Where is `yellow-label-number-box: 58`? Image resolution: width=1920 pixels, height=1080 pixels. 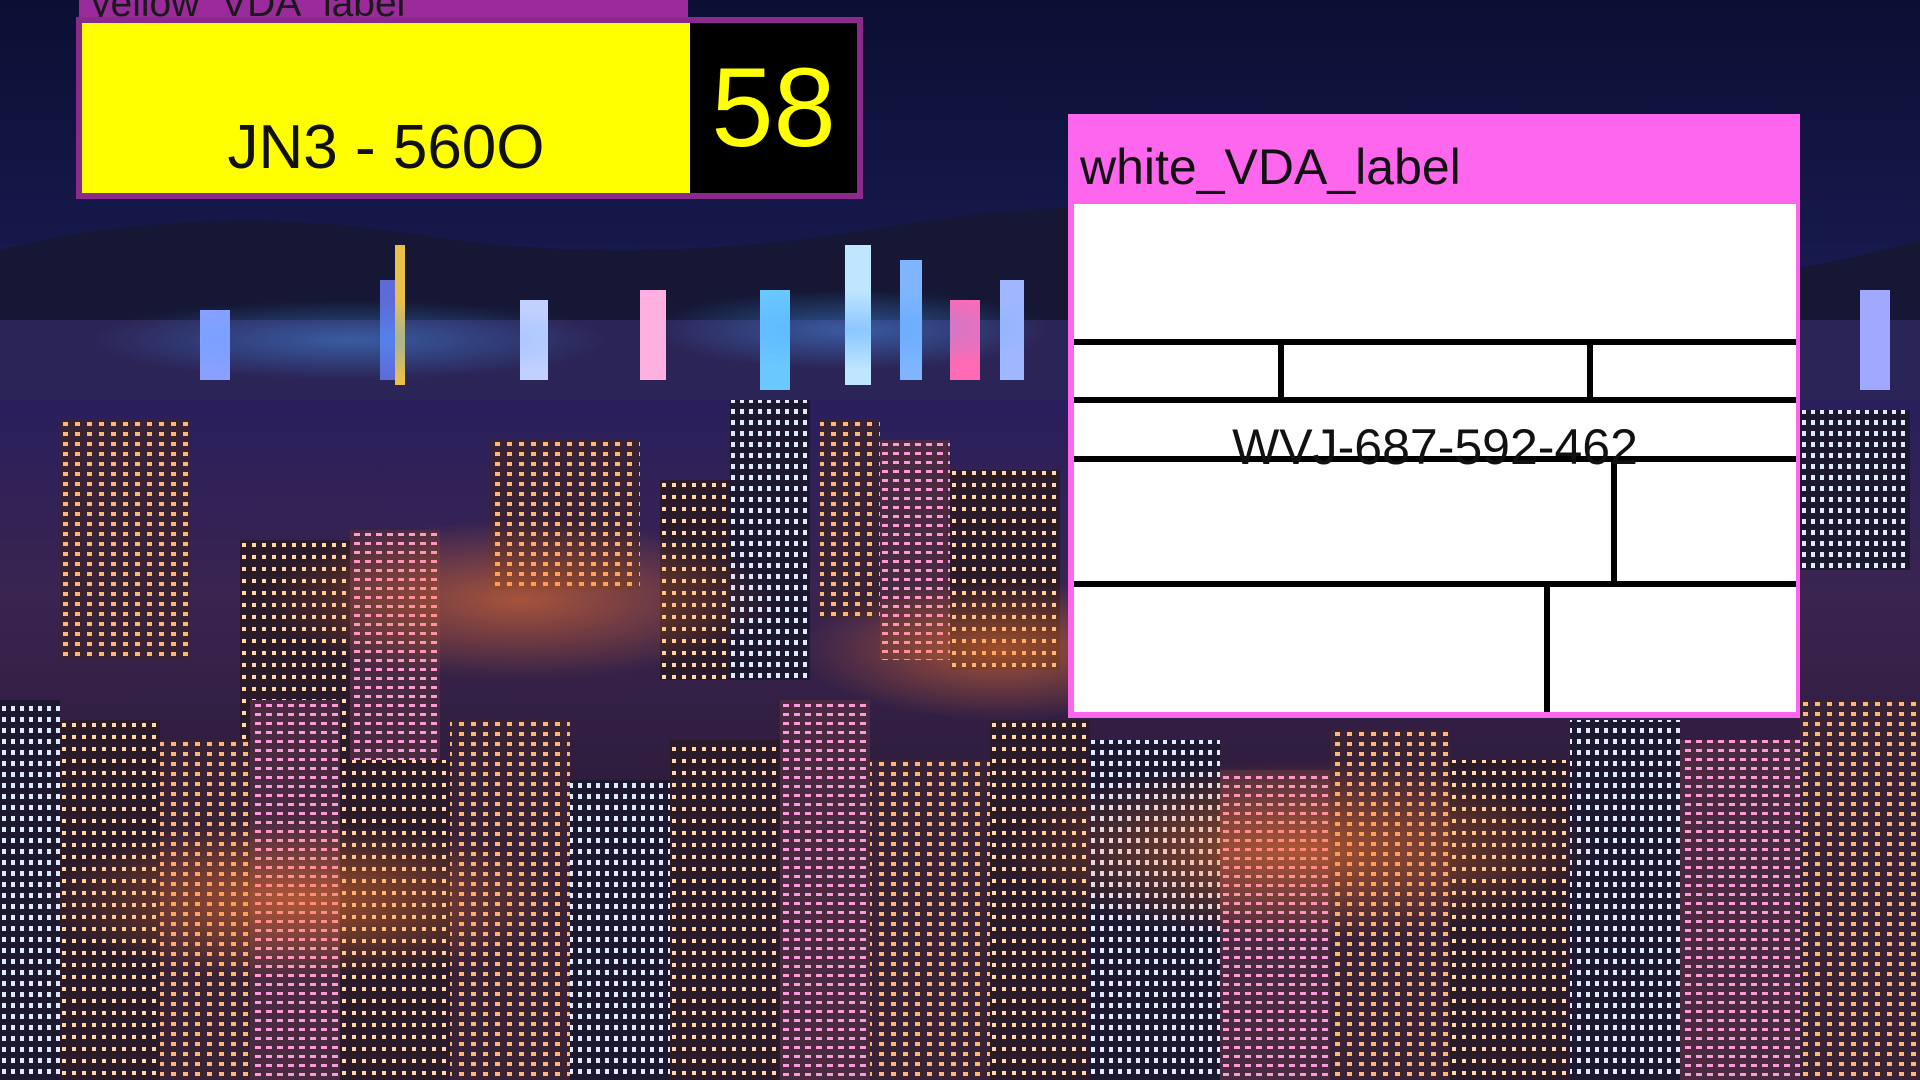
yellow-label-number-box: 58 is located at coordinates (773, 108).